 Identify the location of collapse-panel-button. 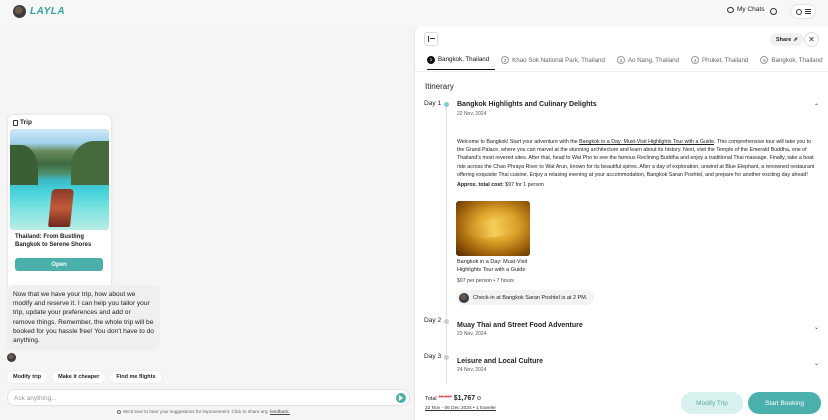
(431, 39).